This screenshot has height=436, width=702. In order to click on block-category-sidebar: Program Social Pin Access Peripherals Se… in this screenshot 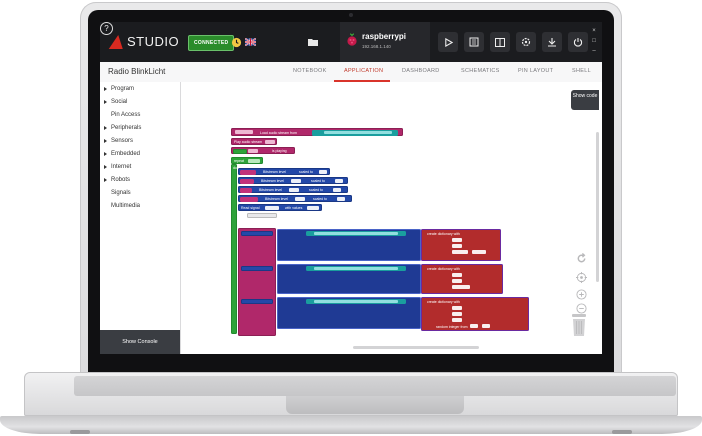, I will do `click(140, 218)`.